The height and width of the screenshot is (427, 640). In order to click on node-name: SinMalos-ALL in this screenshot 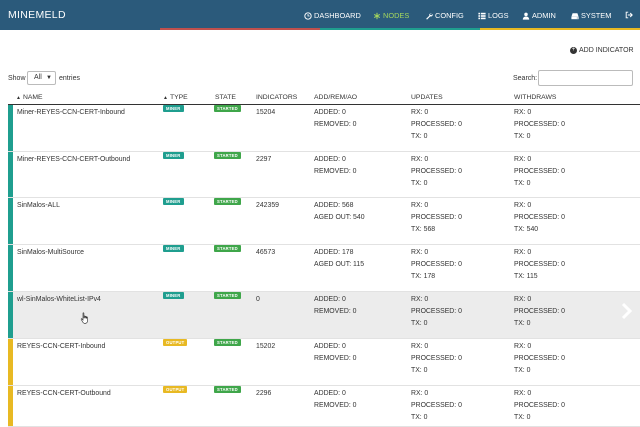, I will do `click(38, 206)`.